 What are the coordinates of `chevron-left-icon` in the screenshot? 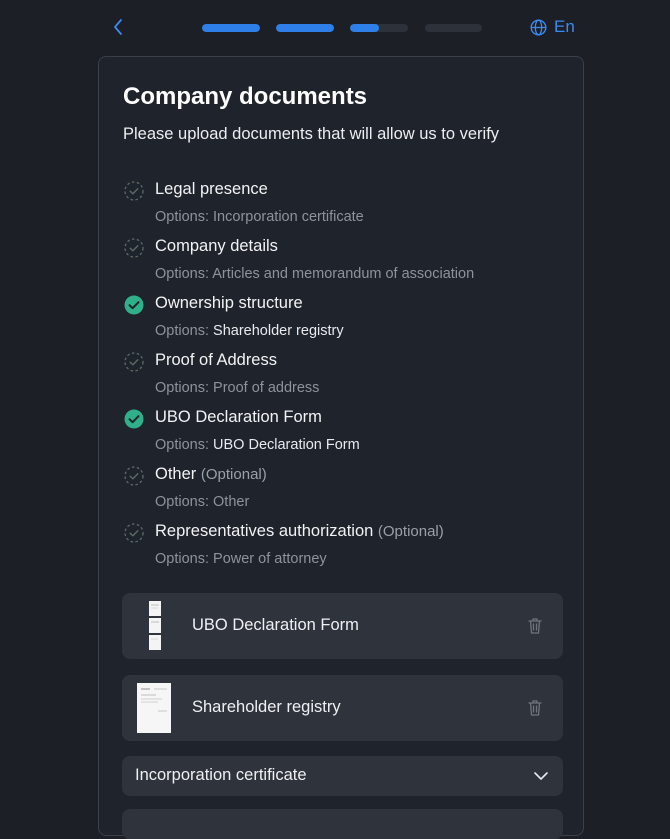 It's located at (118, 27).